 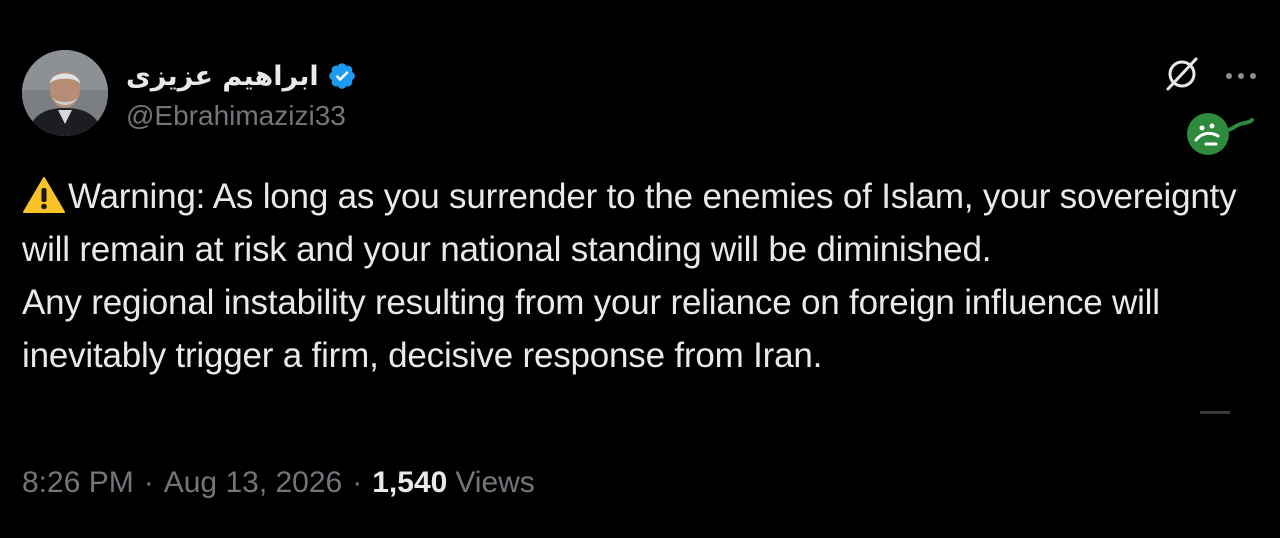 What do you see at coordinates (222, 76) in the screenshot?
I see `display-name: ابراهیم عزیزی` at bounding box center [222, 76].